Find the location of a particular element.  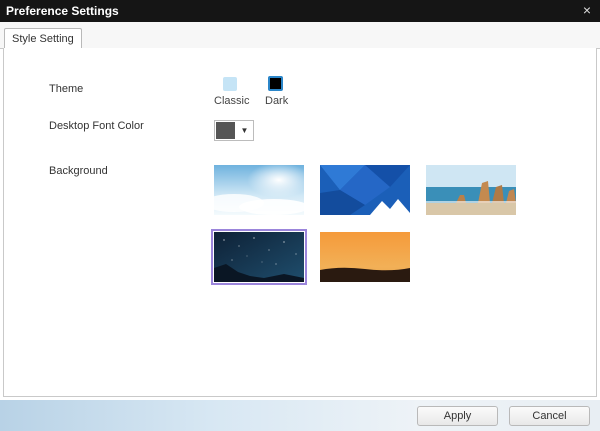

background-thumb-sky is located at coordinates (259, 190).